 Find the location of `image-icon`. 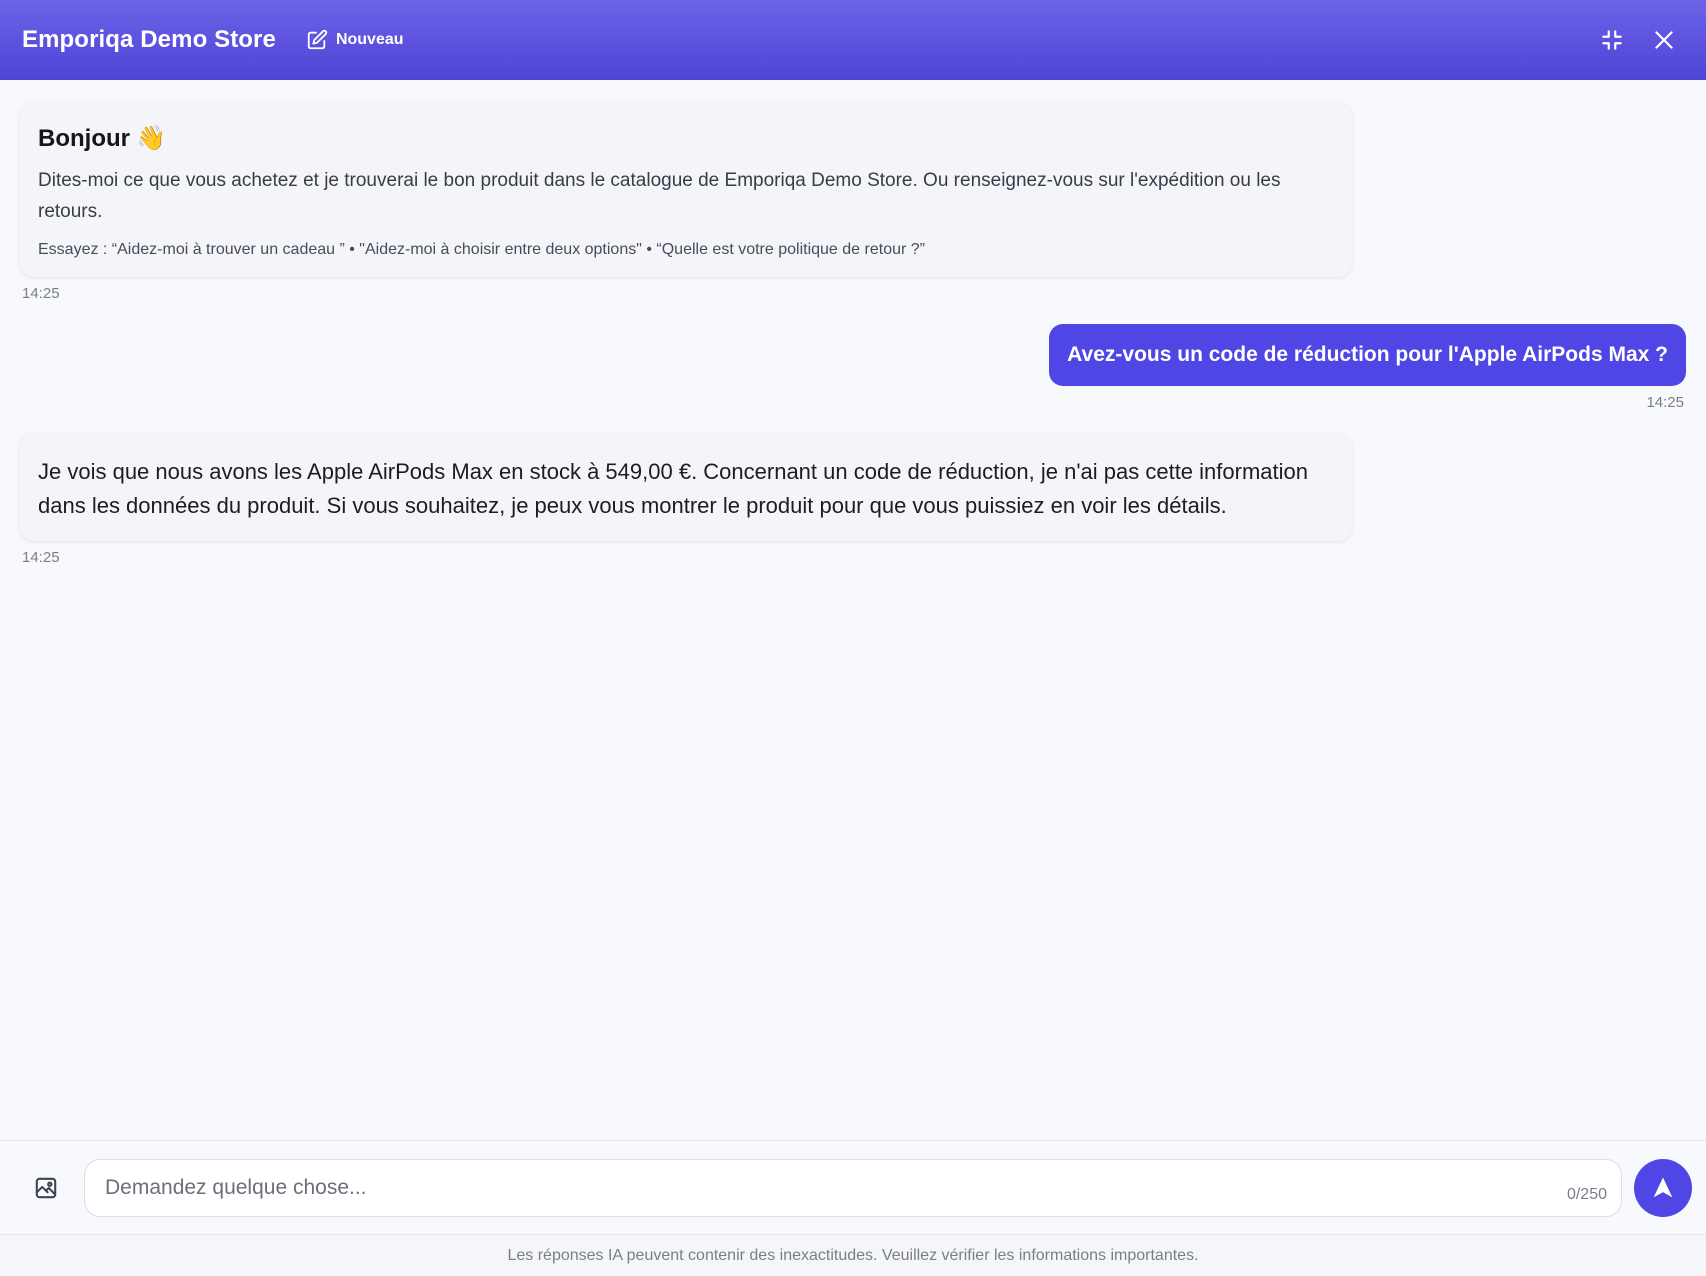

image-icon is located at coordinates (46, 1187).